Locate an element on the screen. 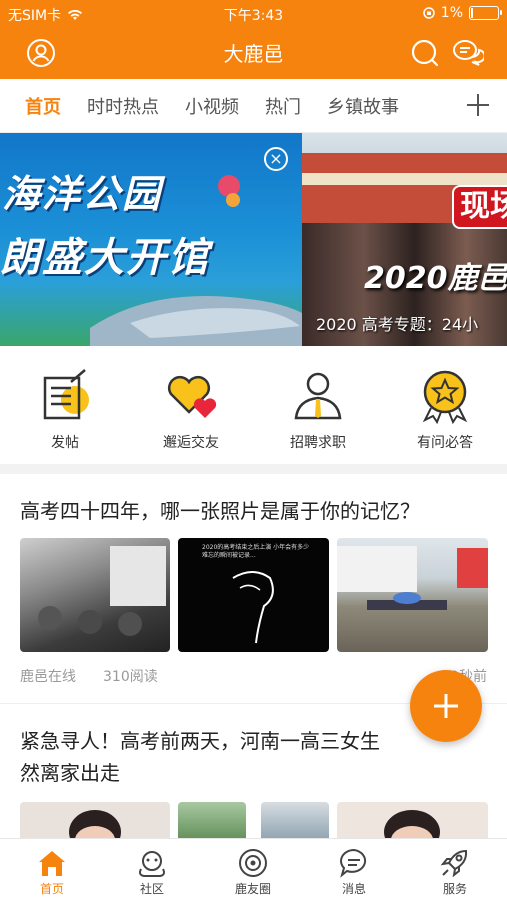 This screenshot has height=900, width=507. home-icon is located at coordinates (52, 863).